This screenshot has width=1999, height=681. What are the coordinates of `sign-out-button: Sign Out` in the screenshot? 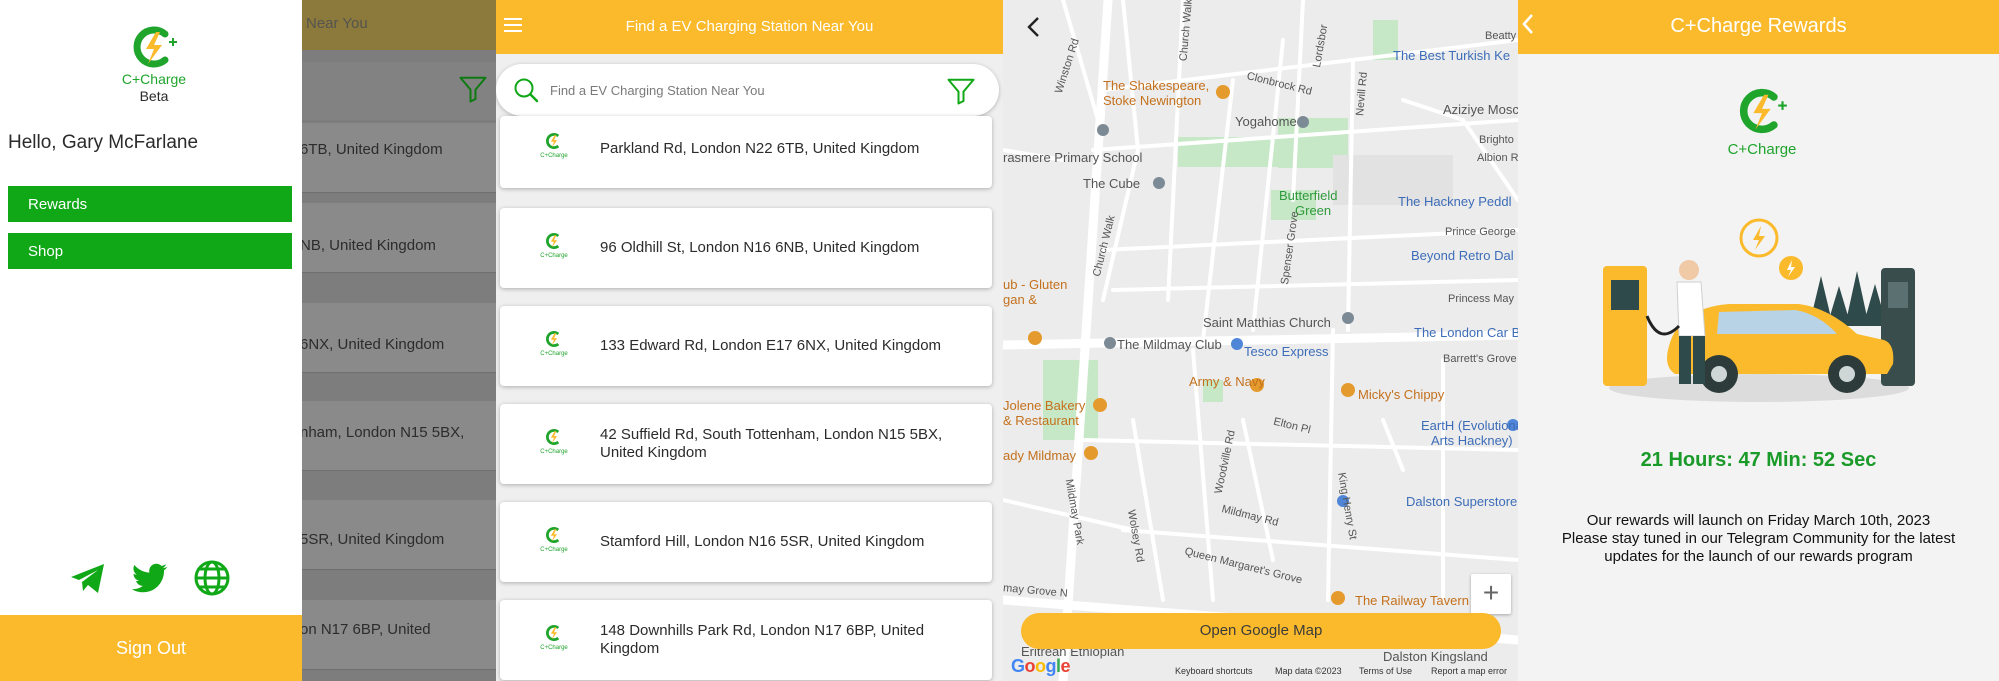 It's located at (151, 648).